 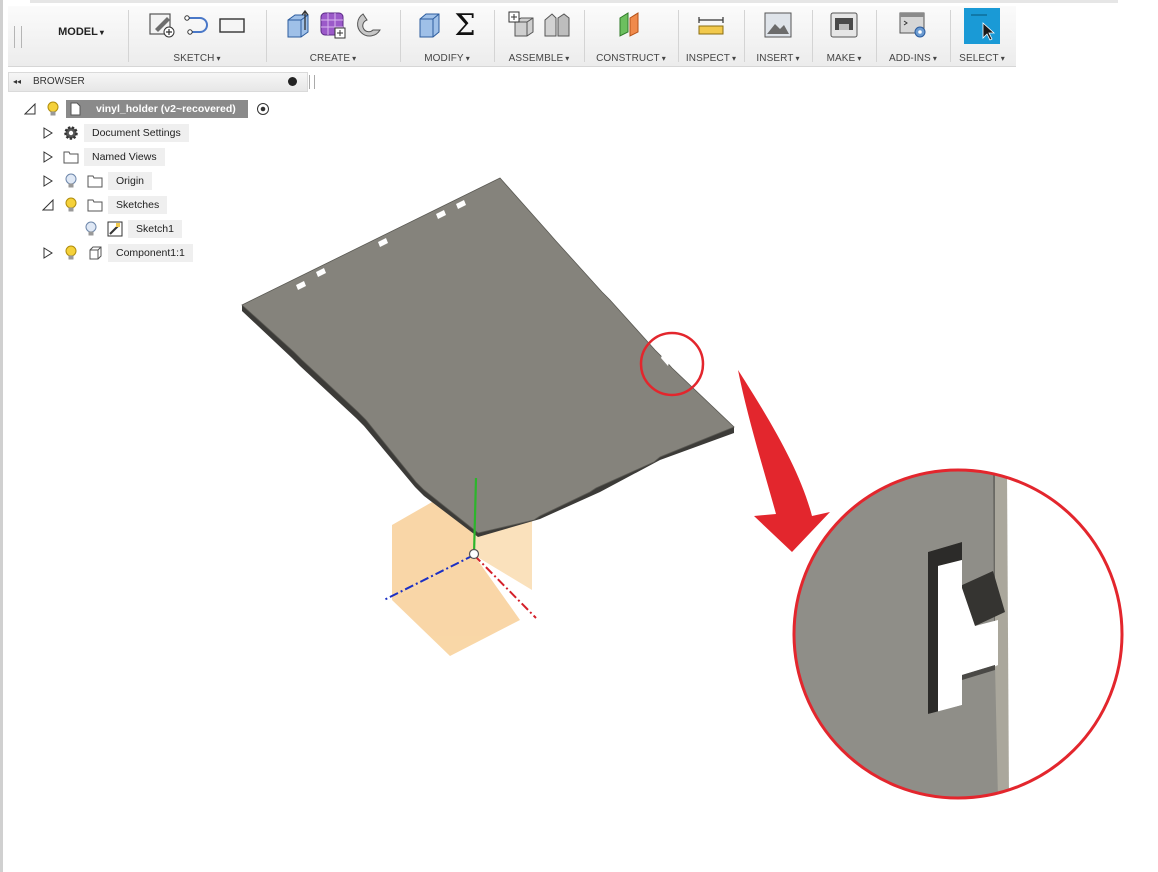 I want to click on construct-label: CONSTRUCT, so click(x=628, y=58).